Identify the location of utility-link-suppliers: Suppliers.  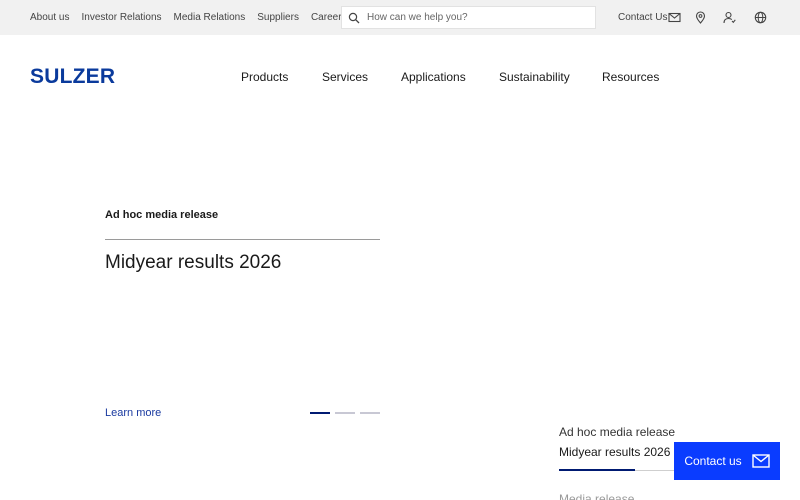
(278, 18).